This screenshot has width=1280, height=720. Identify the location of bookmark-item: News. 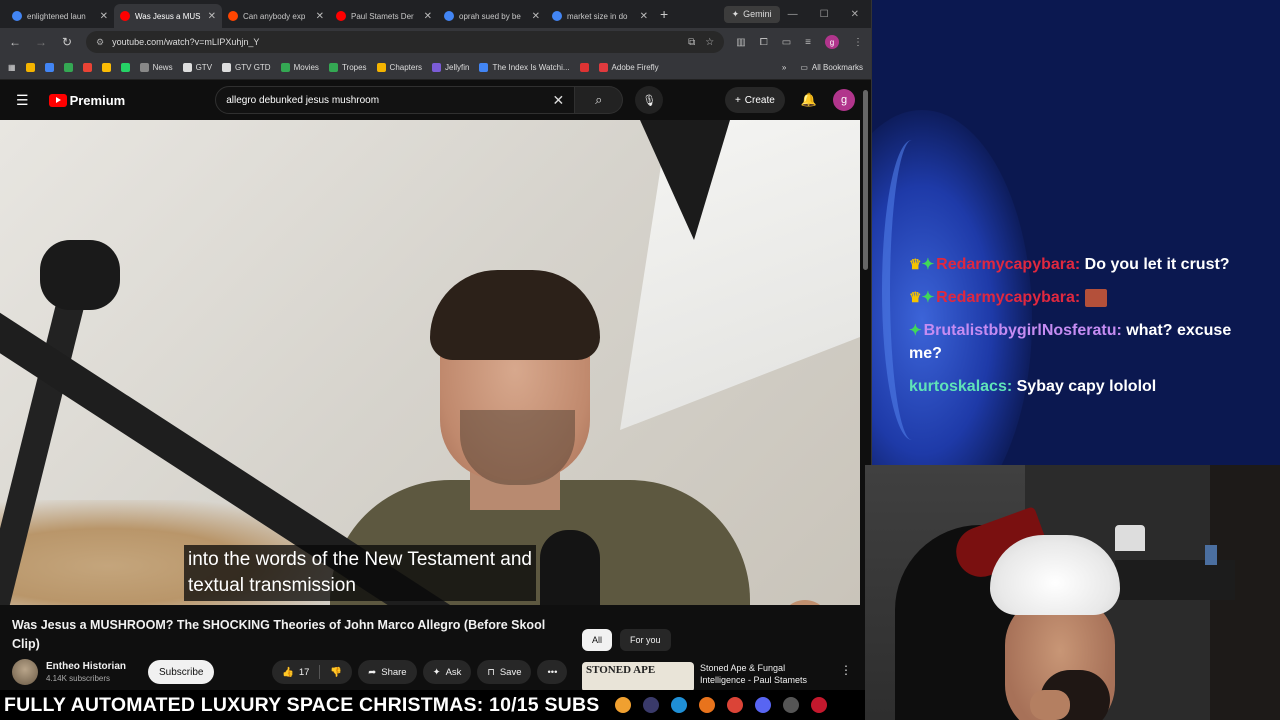
(156, 67).